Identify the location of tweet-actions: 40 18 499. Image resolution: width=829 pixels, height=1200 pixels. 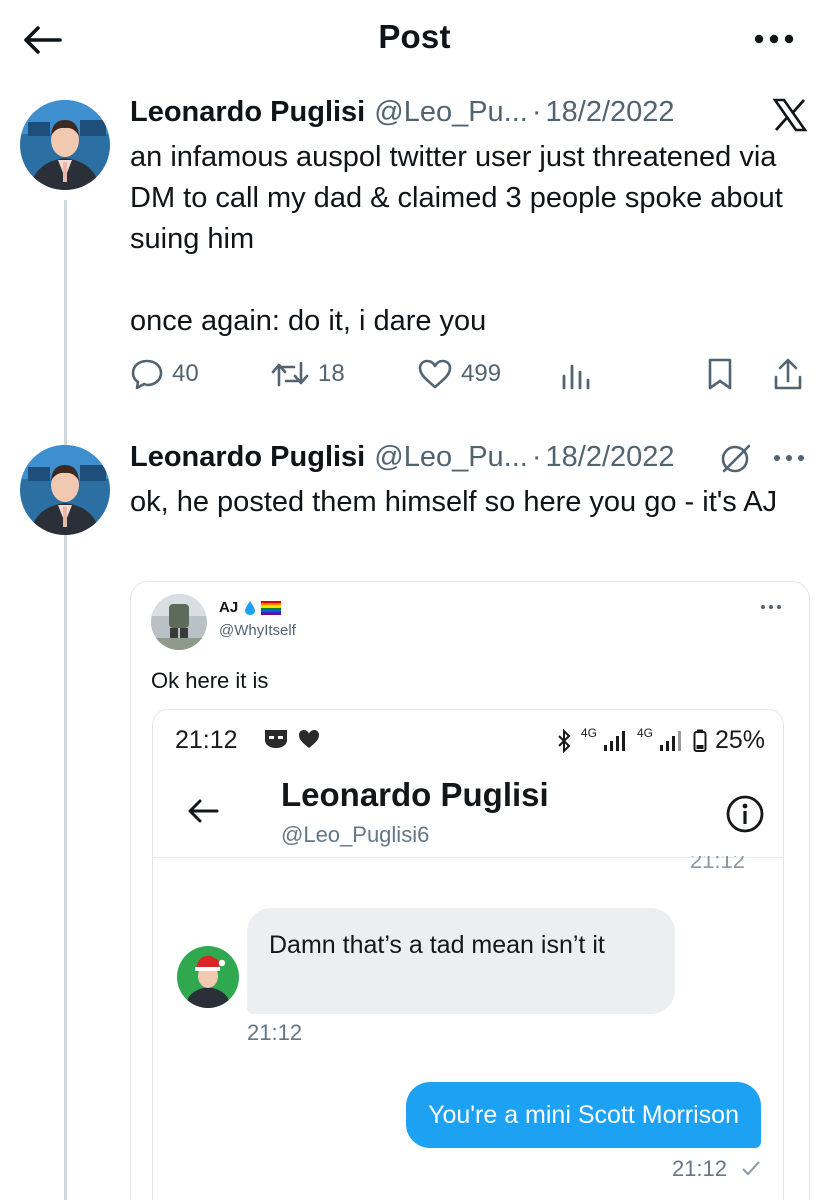
(470, 374).